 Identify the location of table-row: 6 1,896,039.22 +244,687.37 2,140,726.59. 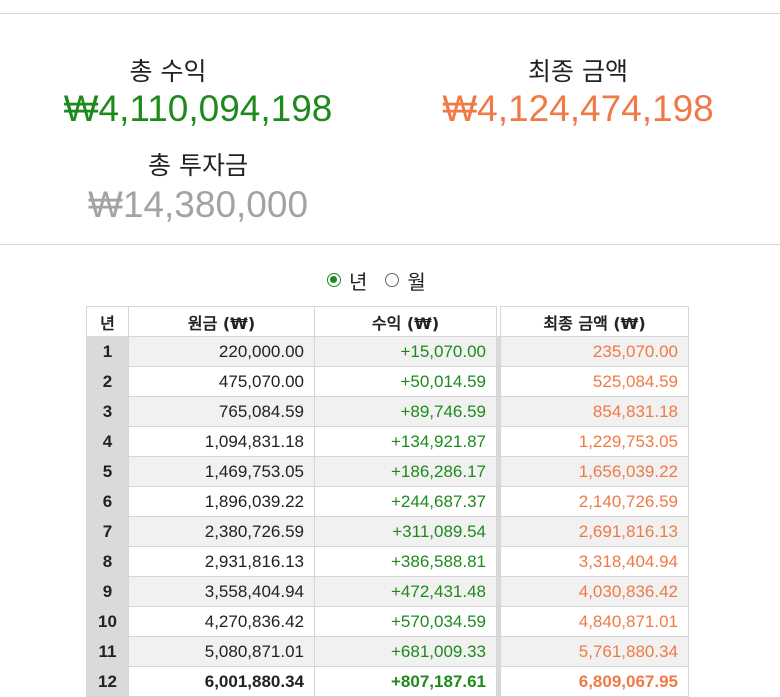
(387, 502).